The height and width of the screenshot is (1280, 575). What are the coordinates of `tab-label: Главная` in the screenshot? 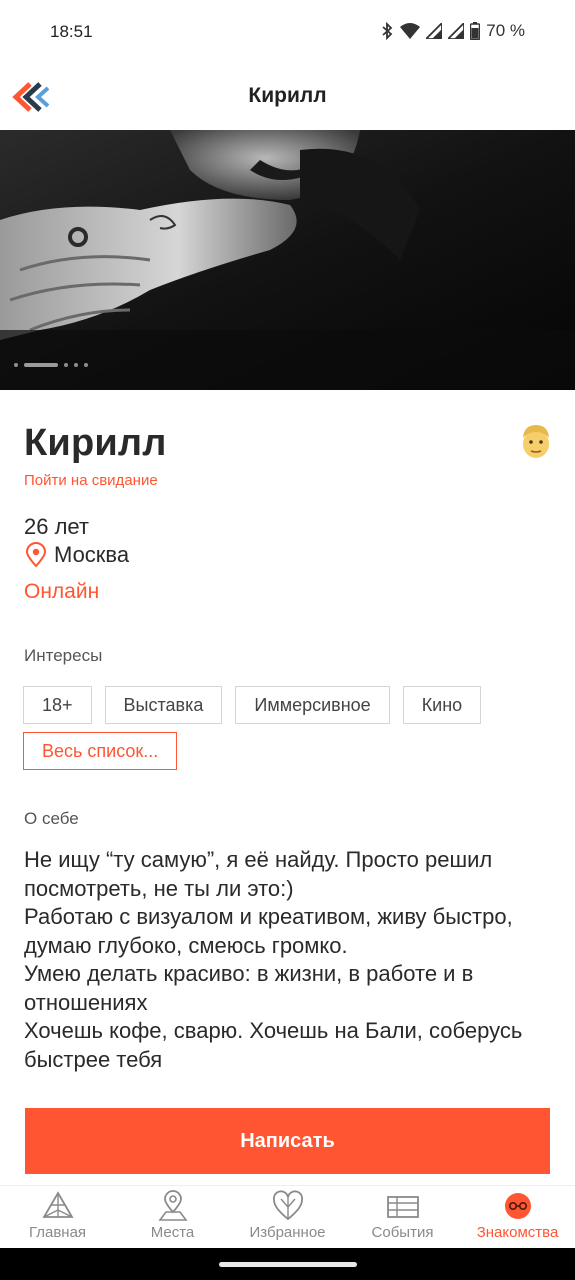 It's located at (57, 1232).